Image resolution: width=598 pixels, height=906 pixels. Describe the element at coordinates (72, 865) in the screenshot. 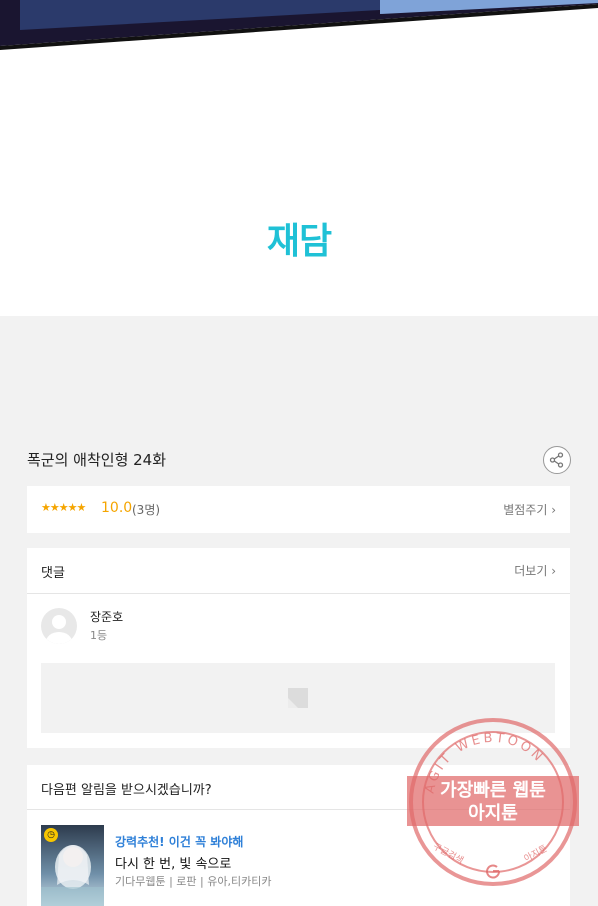

I see `recommend-thumbnail: ◷` at that location.